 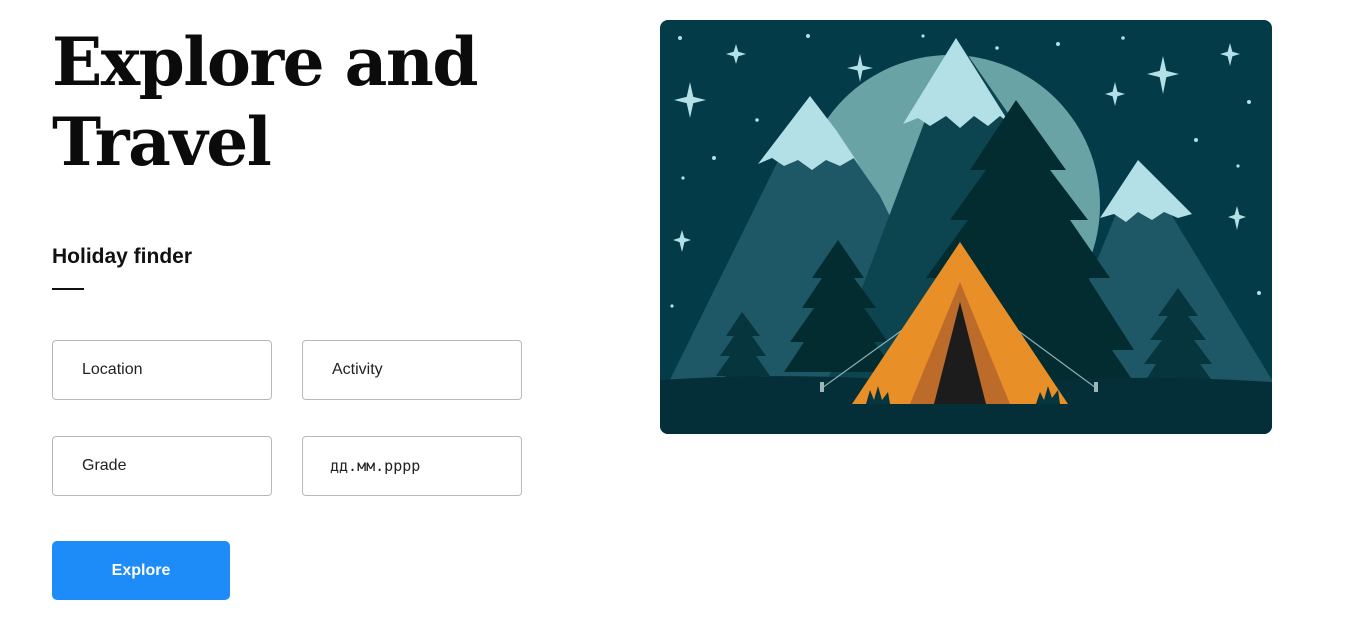 I want to click on page-title-line-1: Explore and, so click(x=265, y=62).